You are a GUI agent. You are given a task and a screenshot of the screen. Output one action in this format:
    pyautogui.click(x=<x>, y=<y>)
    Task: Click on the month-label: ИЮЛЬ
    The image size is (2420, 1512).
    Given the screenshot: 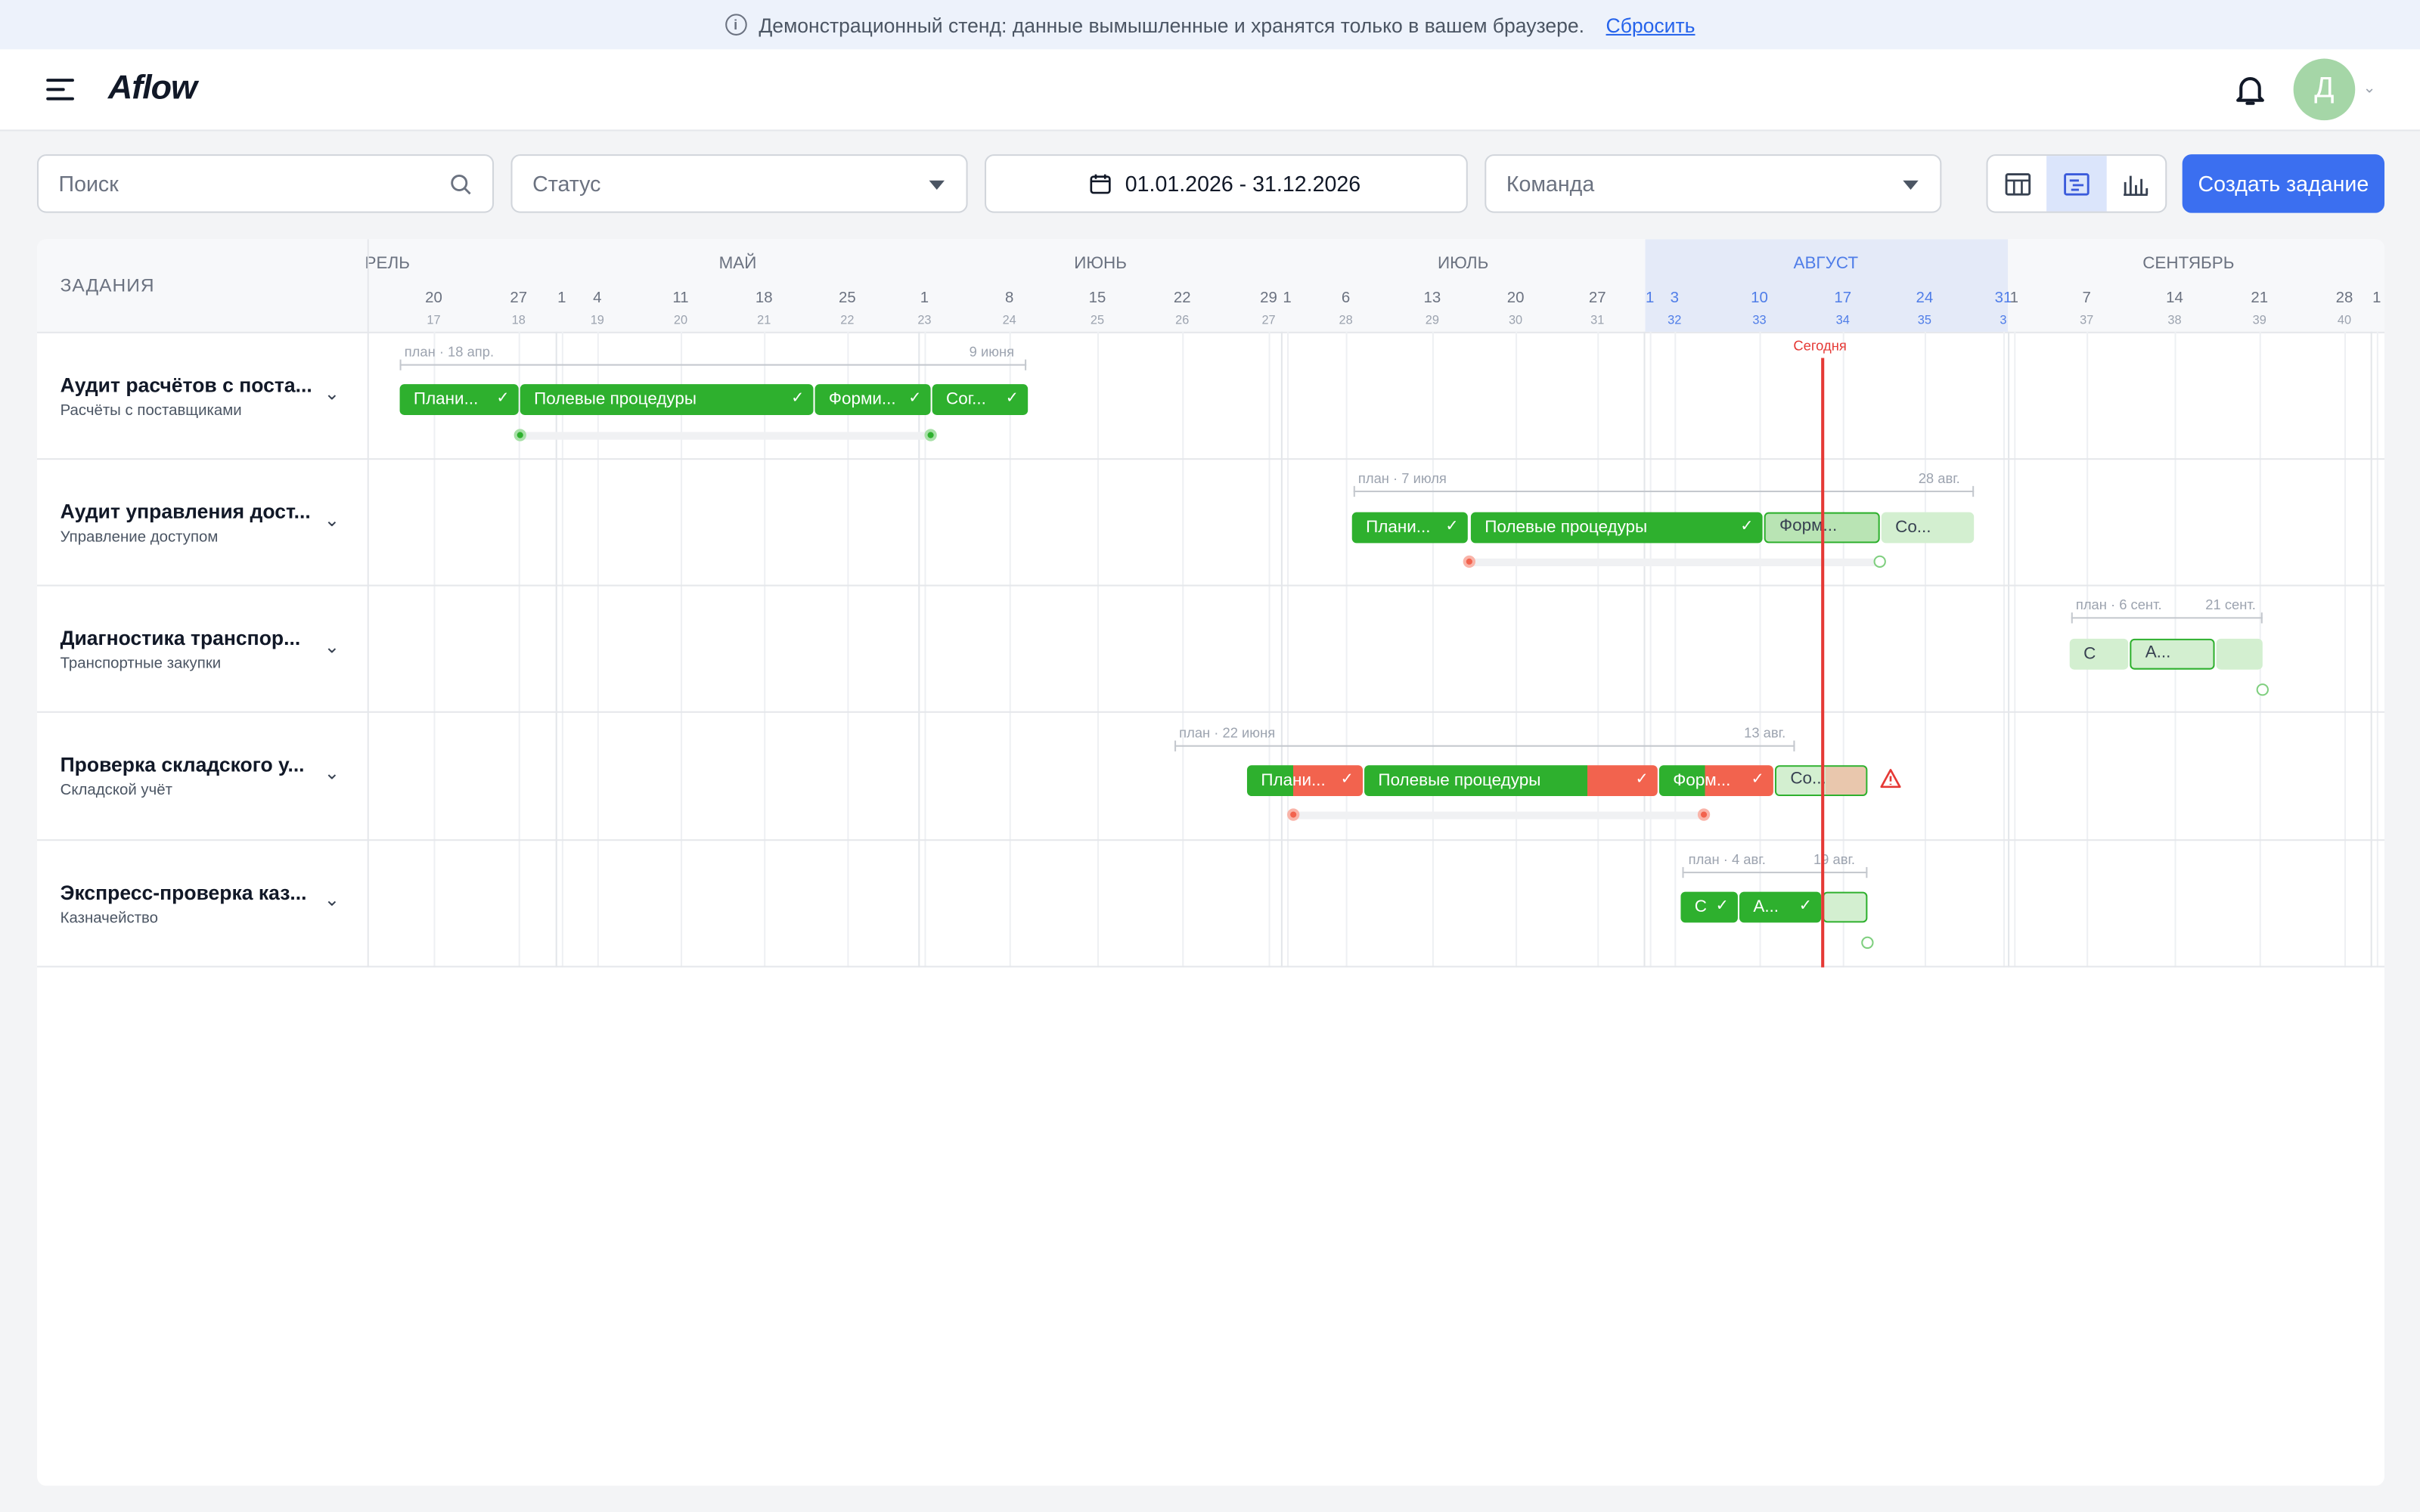 What is the action you would take?
    pyautogui.click(x=1463, y=264)
    